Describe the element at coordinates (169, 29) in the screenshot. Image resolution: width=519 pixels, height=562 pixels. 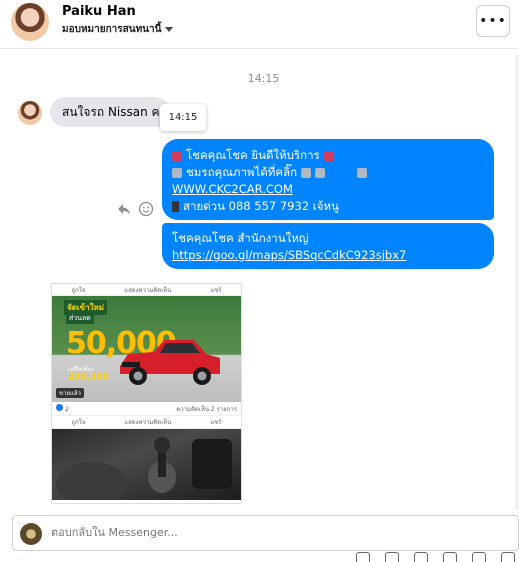
I see `caret-down-icon` at that location.